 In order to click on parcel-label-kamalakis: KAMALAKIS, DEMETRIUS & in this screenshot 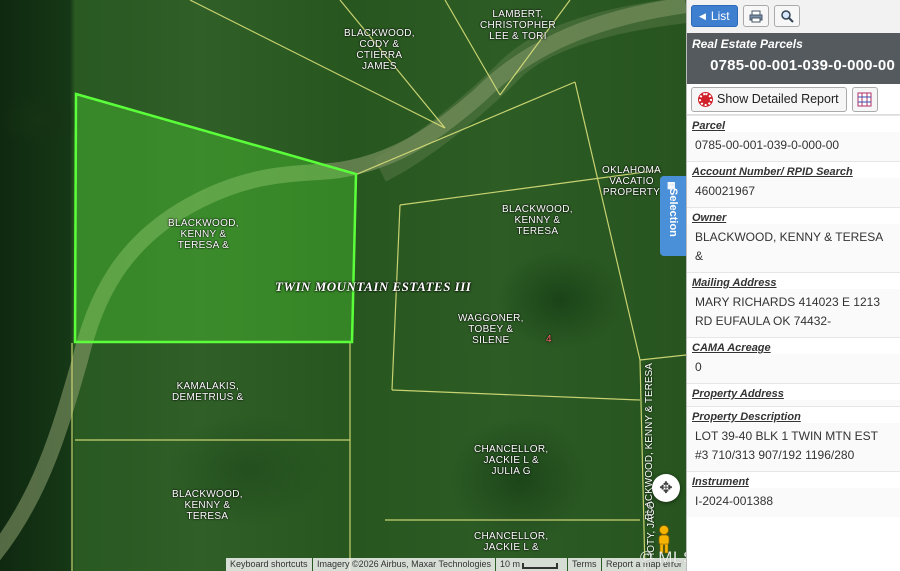, I will do `click(208, 392)`.